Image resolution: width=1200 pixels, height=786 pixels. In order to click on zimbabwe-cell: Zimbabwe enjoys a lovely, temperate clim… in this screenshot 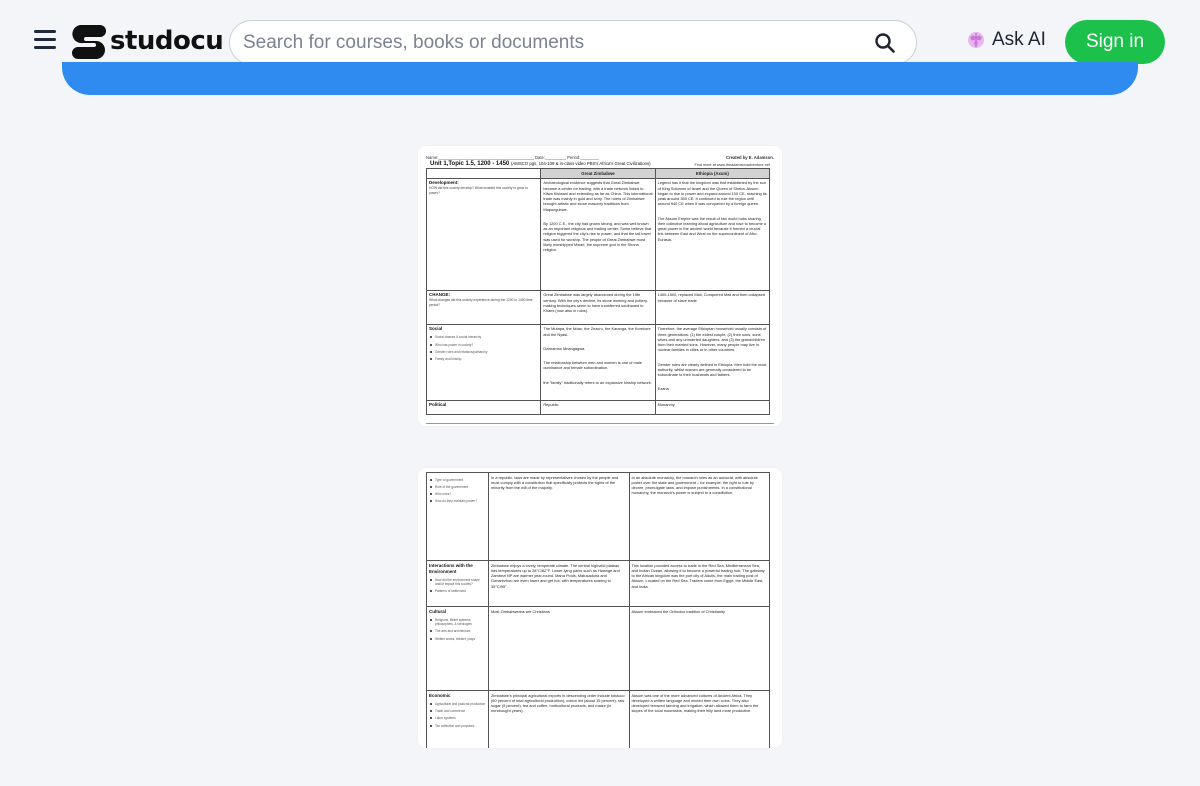, I will do `click(559, 583)`.